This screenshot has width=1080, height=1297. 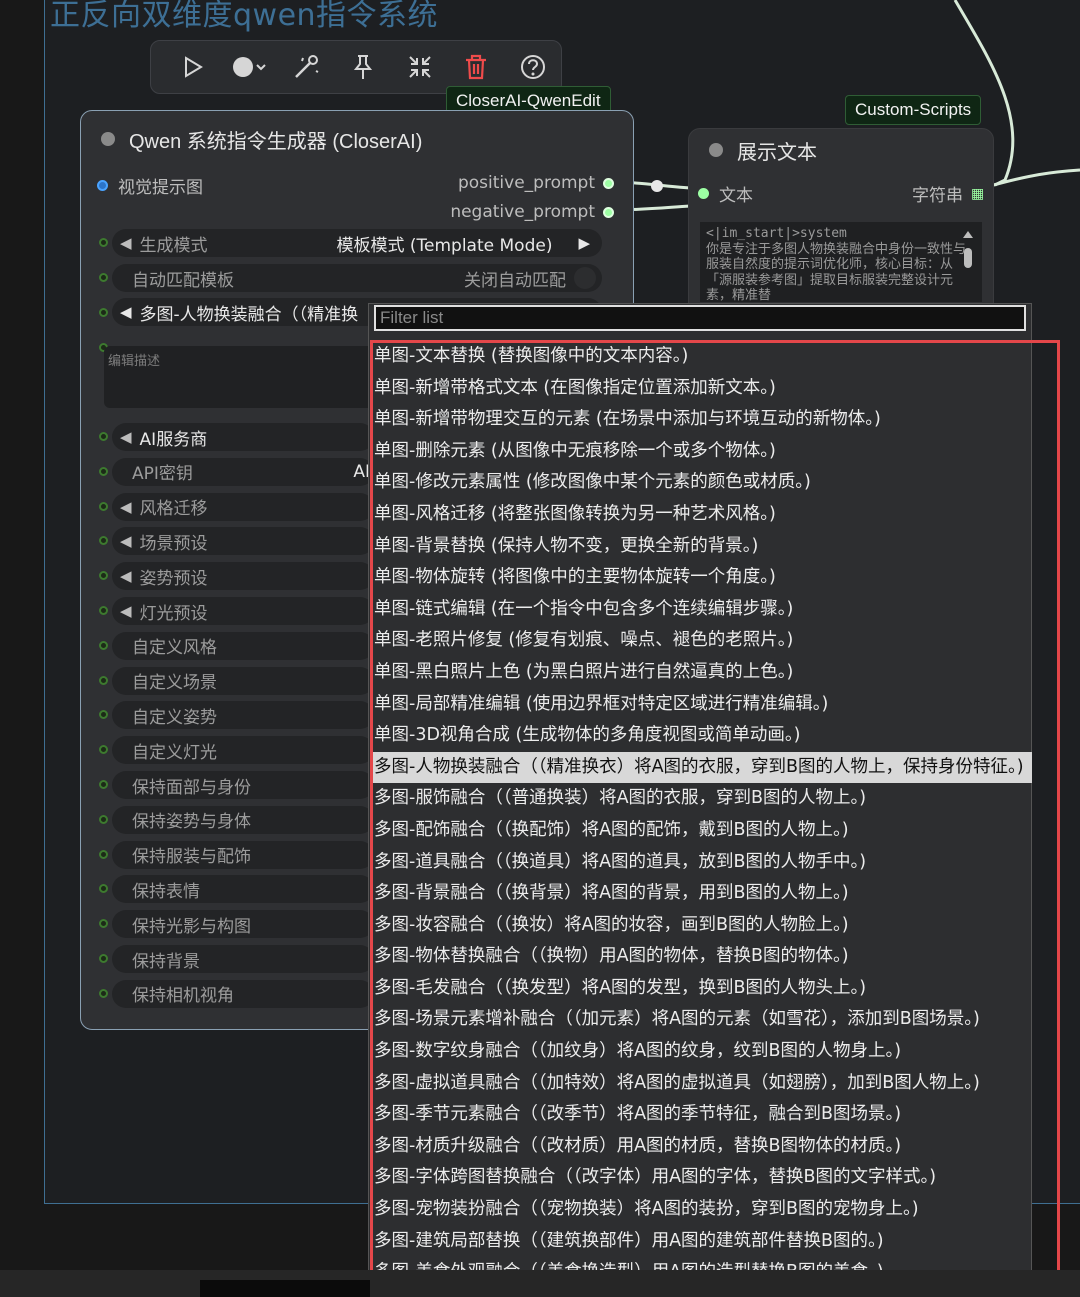 What do you see at coordinates (702, 515) in the screenshot?
I see `dropdown-item: 单图-风格迁移 (将整张图像转换为另一种艺术风格。)` at bounding box center [702, 515].